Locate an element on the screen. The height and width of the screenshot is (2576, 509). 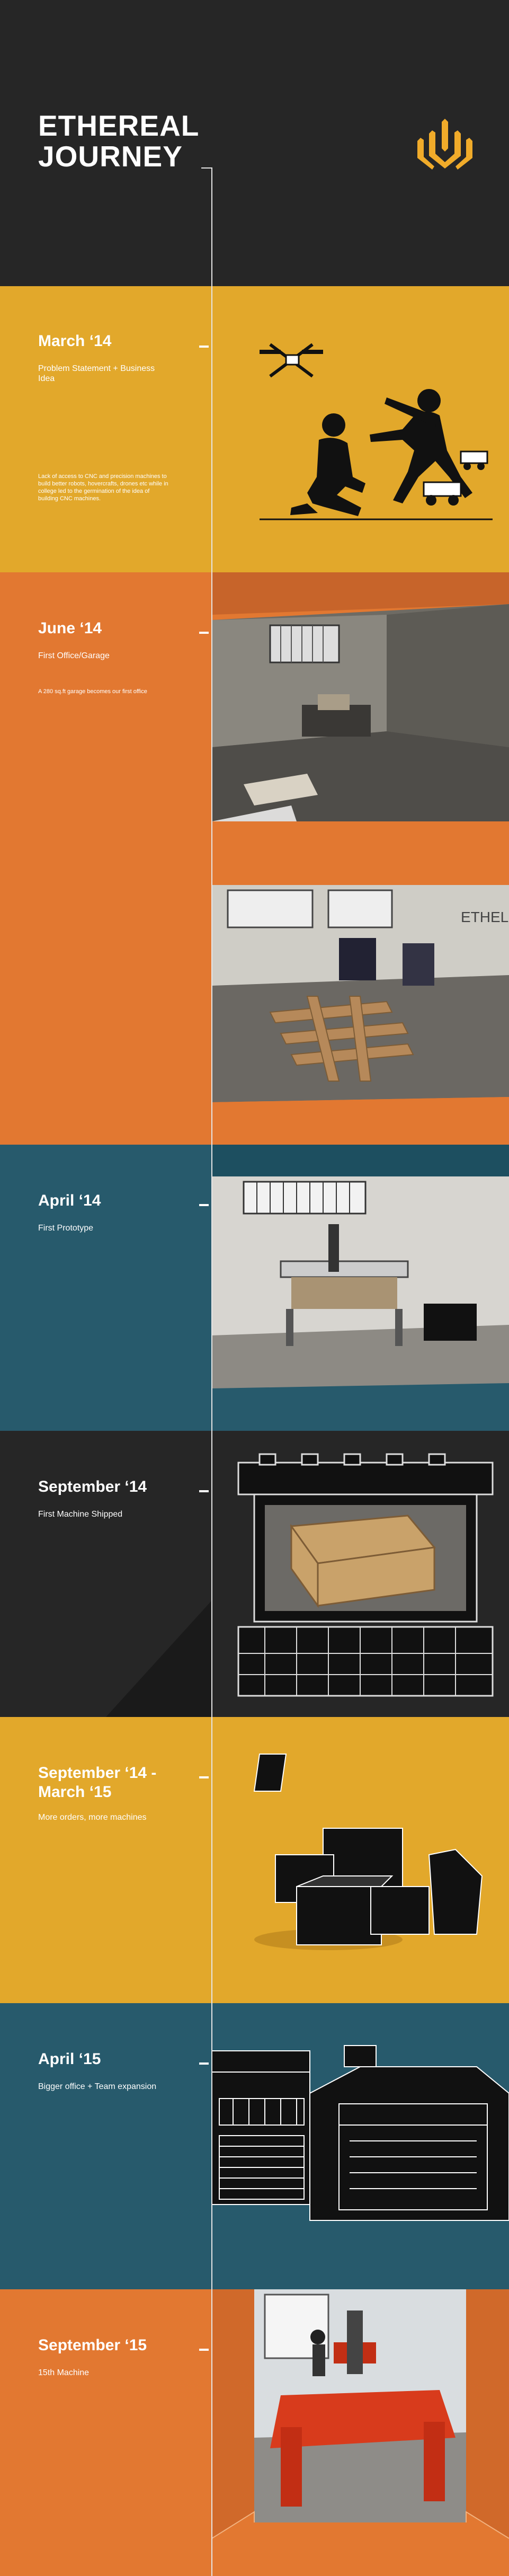
garage-photo is located at coordinates (360, 715).